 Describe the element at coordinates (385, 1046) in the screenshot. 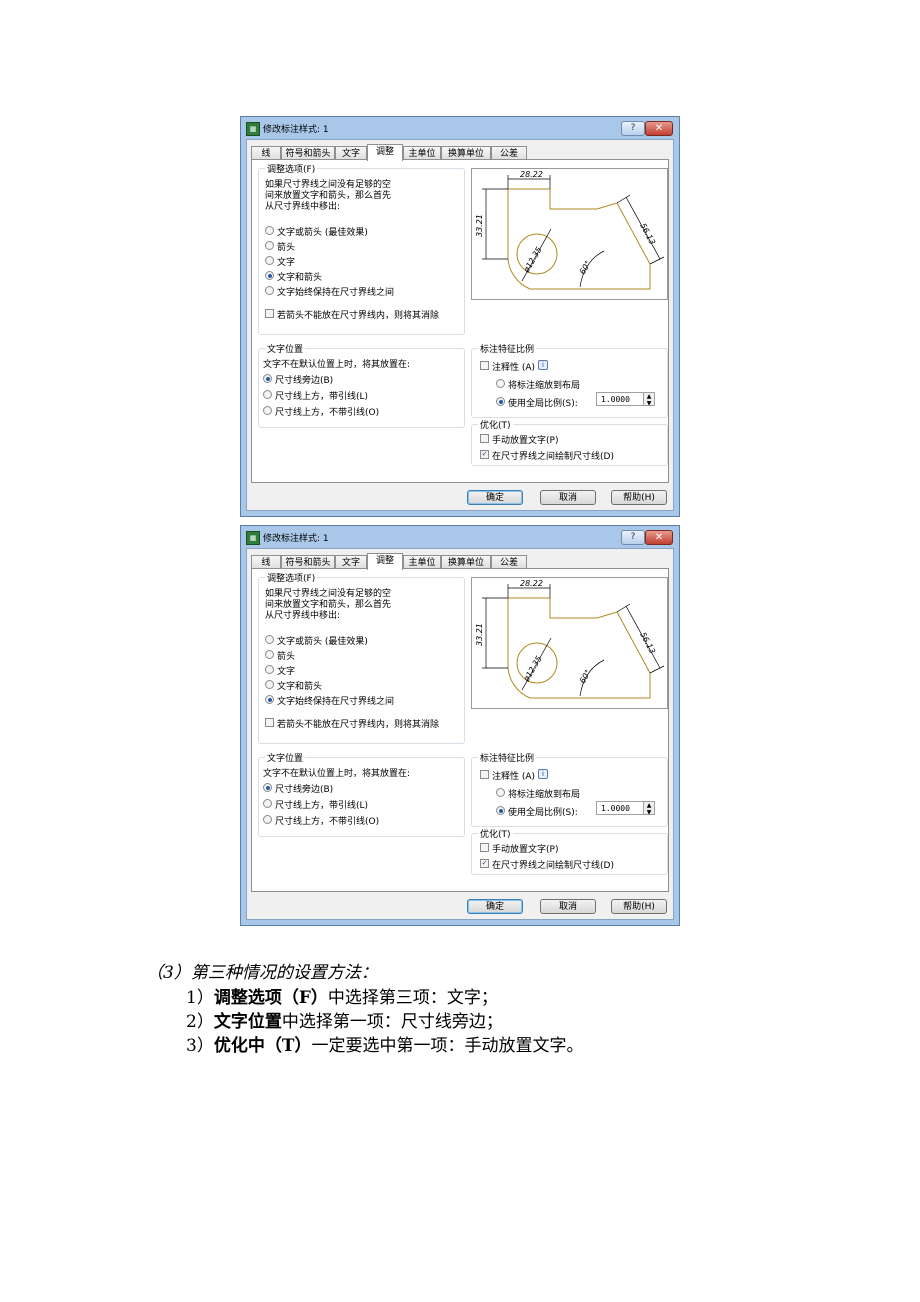

I see `caption-step-3: 3）优化中（T）一定要选中第一项：手动放置文字。` at that location.